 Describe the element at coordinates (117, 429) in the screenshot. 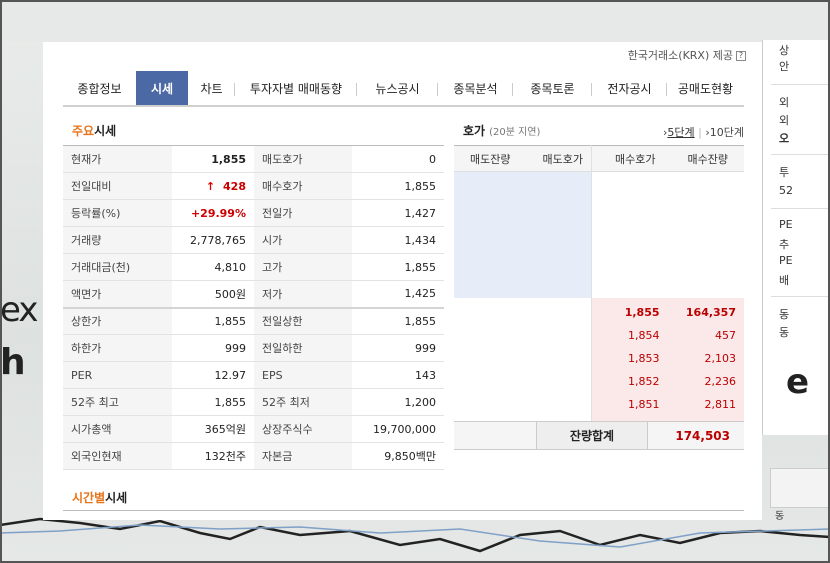

I see `label-cell: 시가총액` at that location.